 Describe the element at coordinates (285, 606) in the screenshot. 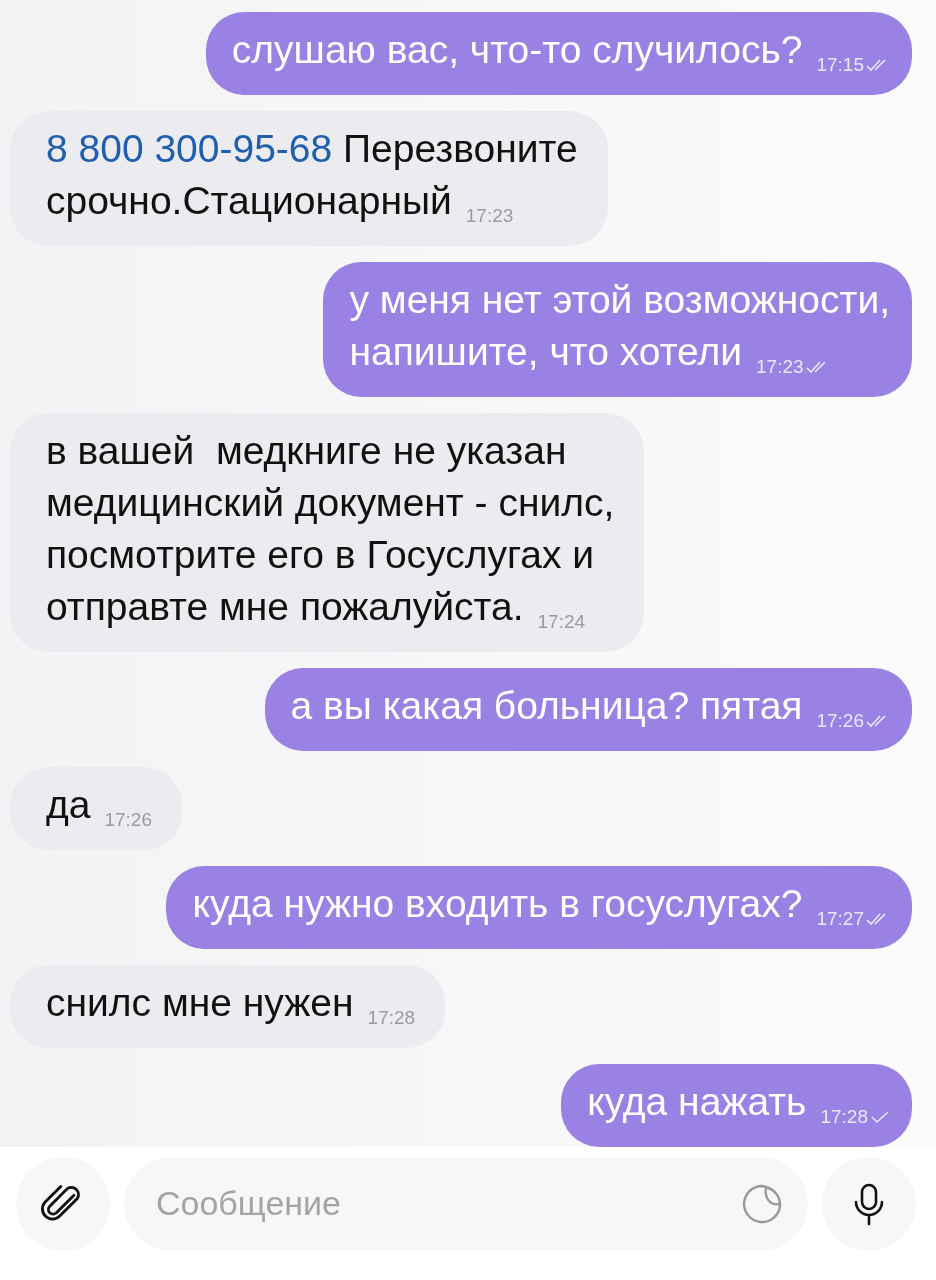

I see `message-text: отправте мне пожалуйста.` at that location.